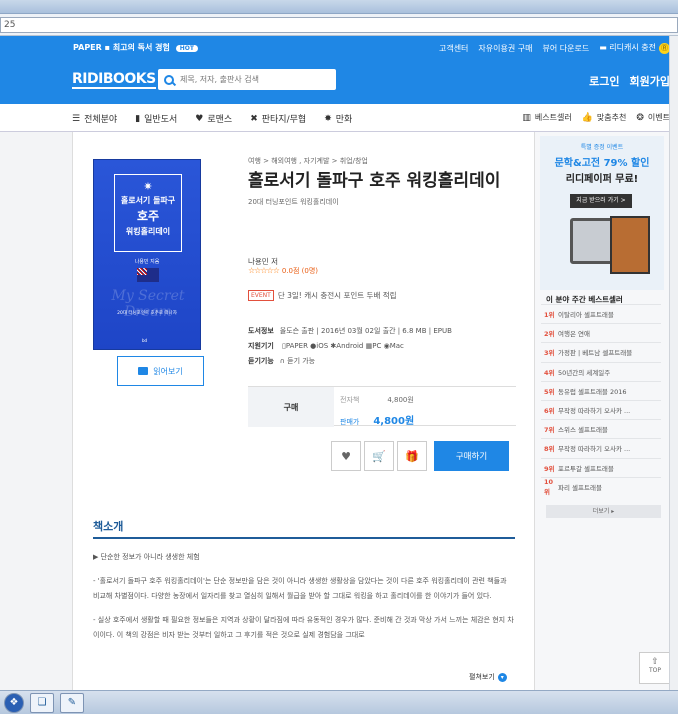 The height and width of the screenshot is (714, 678). What do you see at coordinates (301, 361) in the screenshot?
I see `meta-listen-value: 듣기 가능` at bounding box center [301, 361].